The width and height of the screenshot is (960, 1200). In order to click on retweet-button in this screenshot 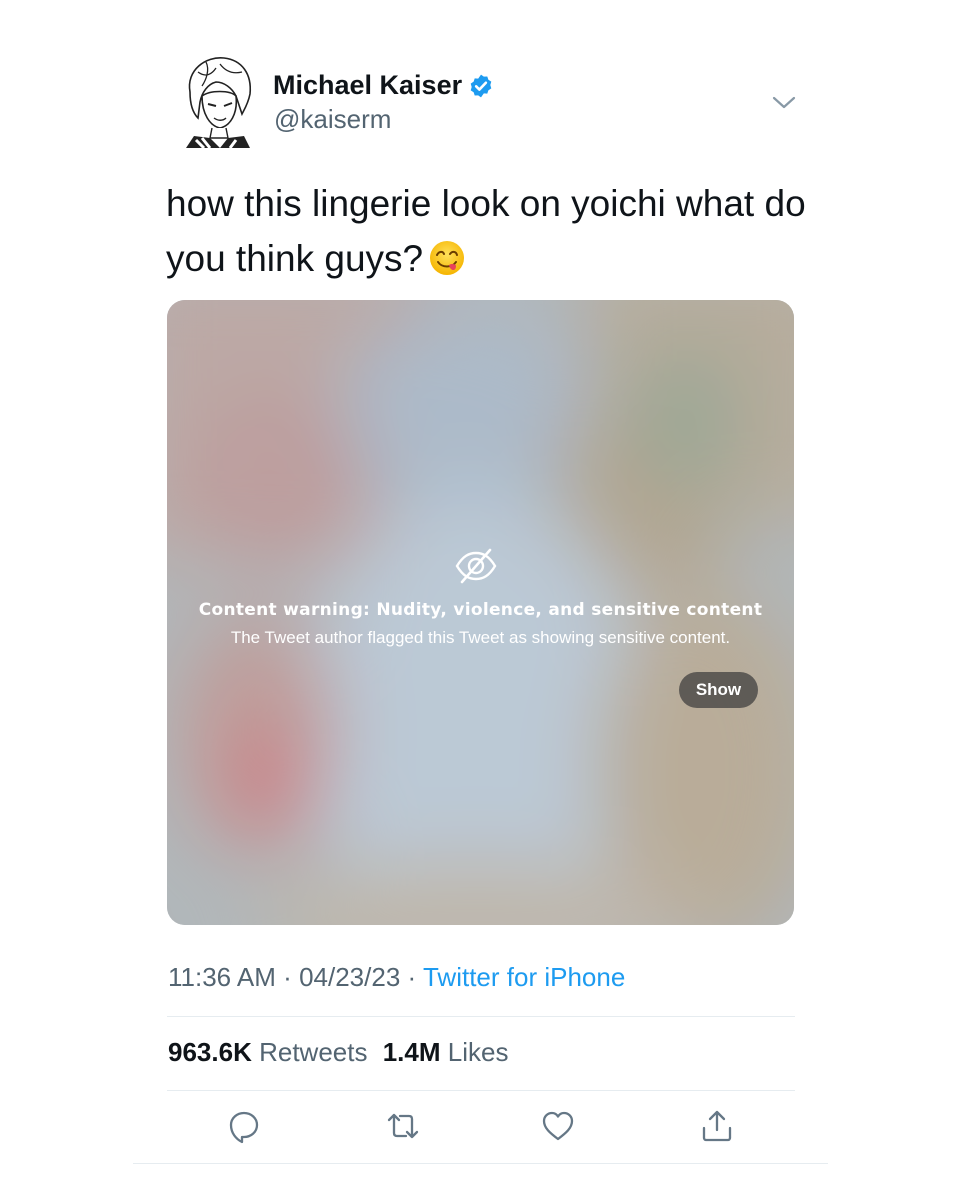, I will do `click(403, 1126)`.